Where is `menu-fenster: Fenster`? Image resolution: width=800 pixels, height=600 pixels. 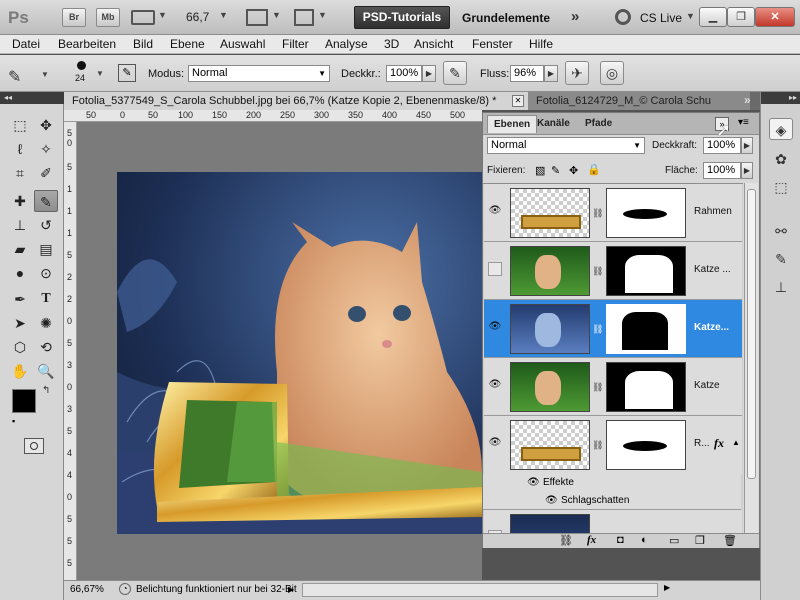 menu-fenster: Fenster is located at coordinates (492, 44).